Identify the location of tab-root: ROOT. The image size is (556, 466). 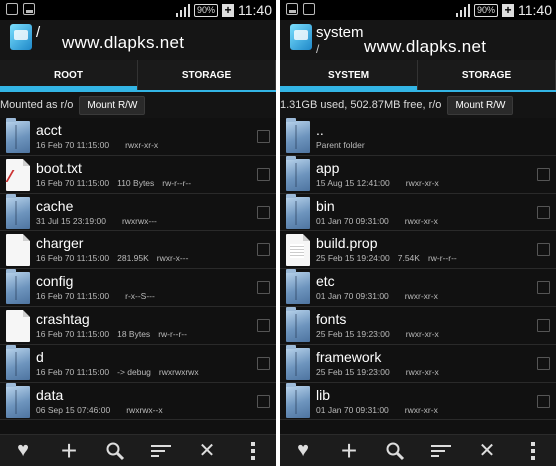
(69, 75).